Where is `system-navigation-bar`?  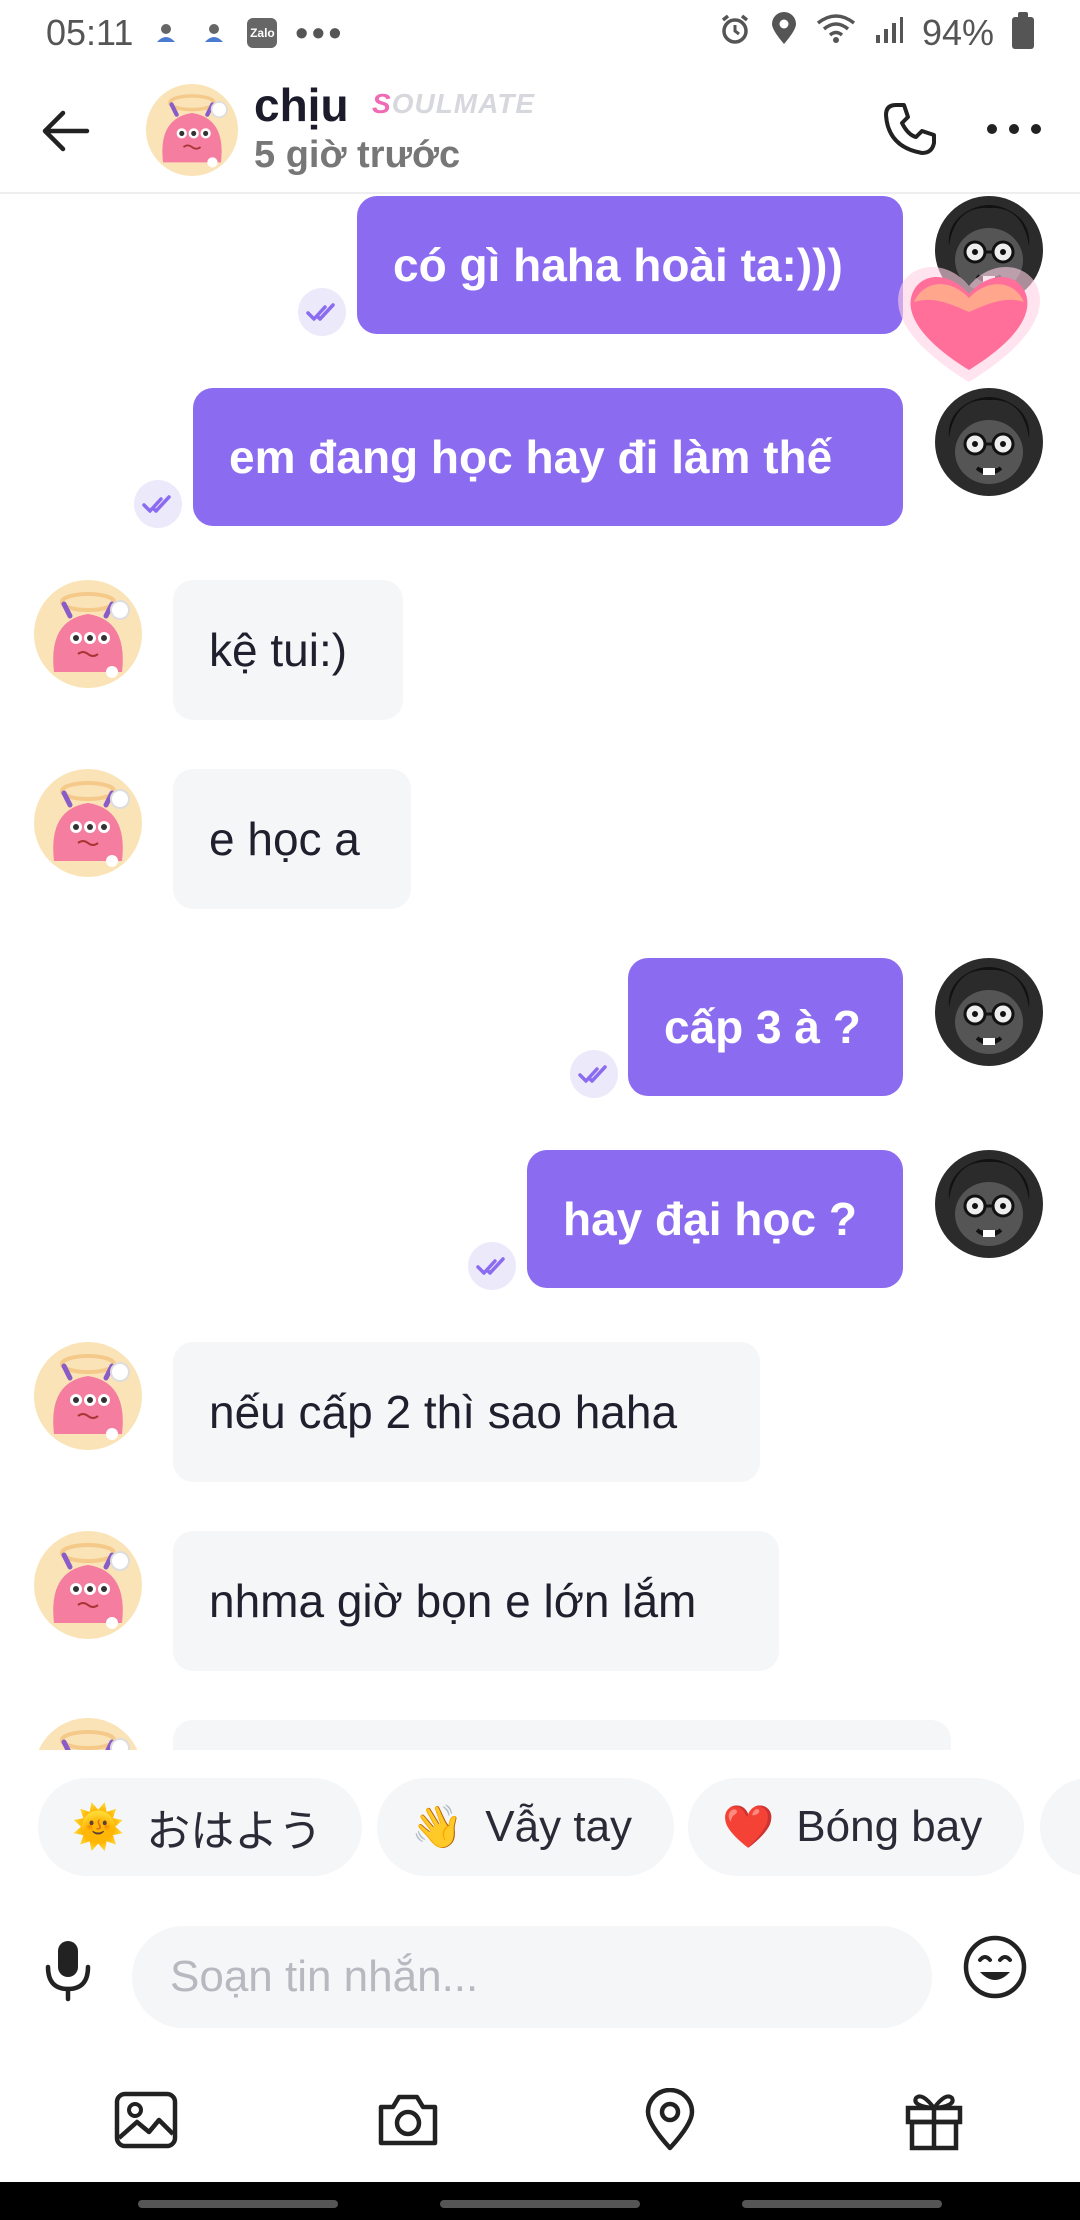
system-navigation-bar is located at coordinates (540, 2201).